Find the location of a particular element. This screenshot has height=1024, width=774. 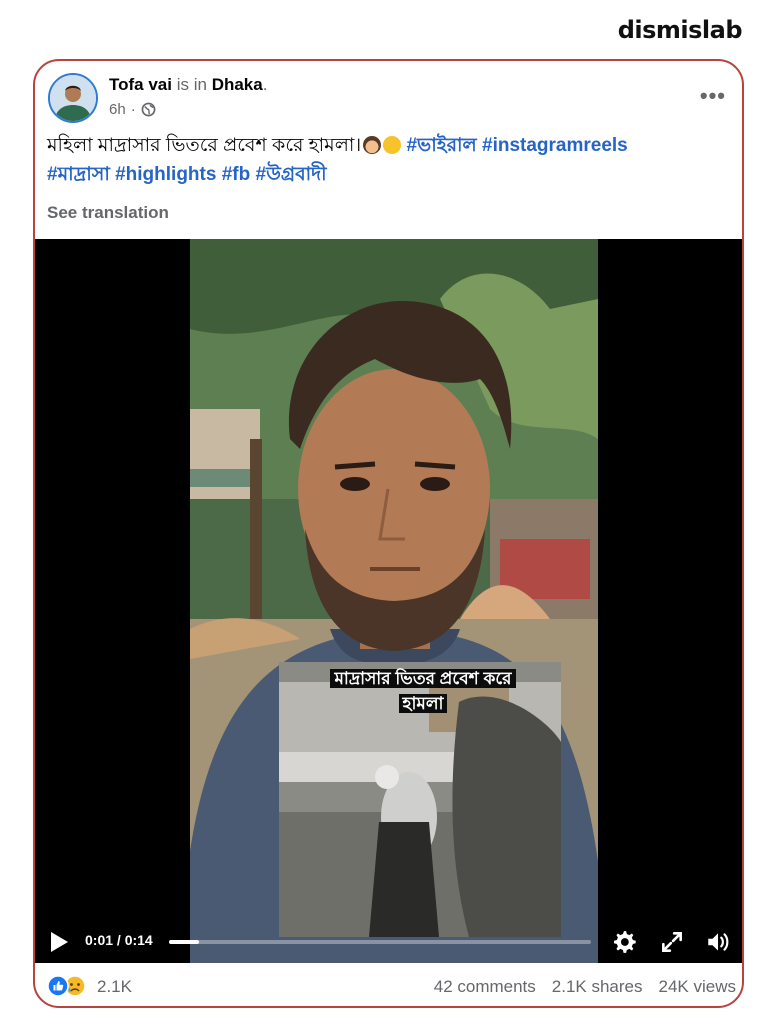

like-icon is located at coordinates (58, 986).